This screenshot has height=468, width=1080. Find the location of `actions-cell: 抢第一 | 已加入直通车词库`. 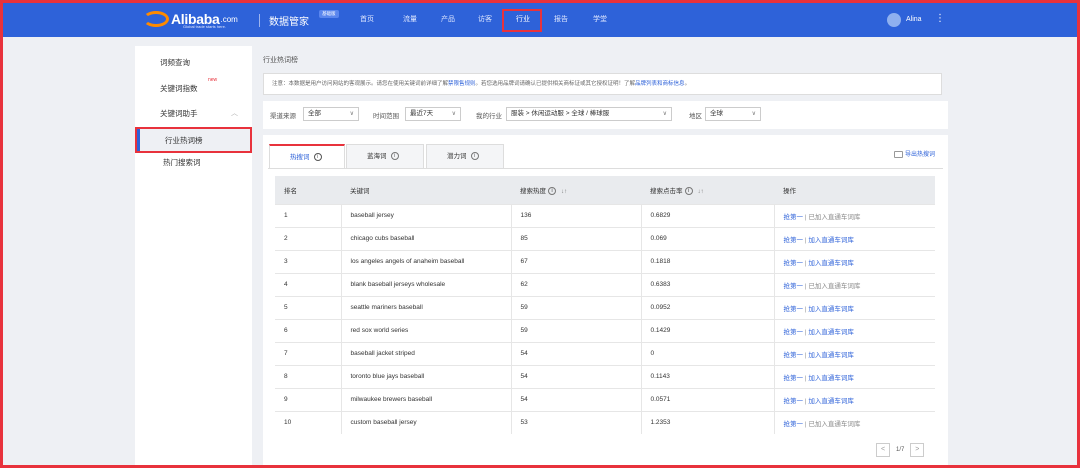

actions-cell: 抢第一 | 已加入直通车词库 is located at coordinates (854, 284).